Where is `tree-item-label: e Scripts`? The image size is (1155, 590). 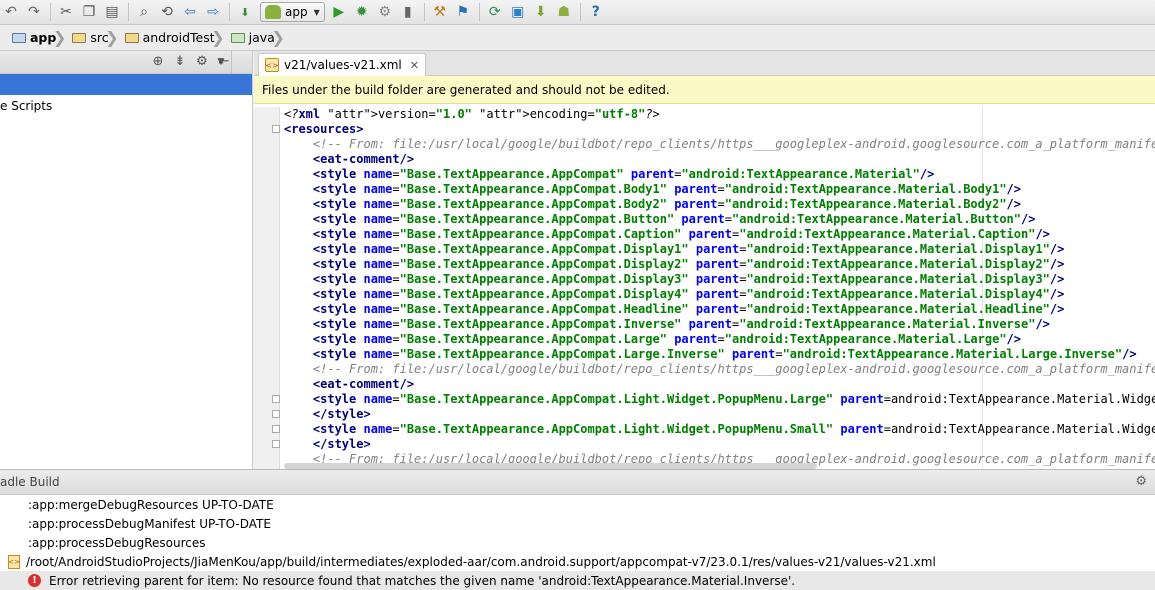 tree-item-label: e Scripts is located at coordinates (26, 106).